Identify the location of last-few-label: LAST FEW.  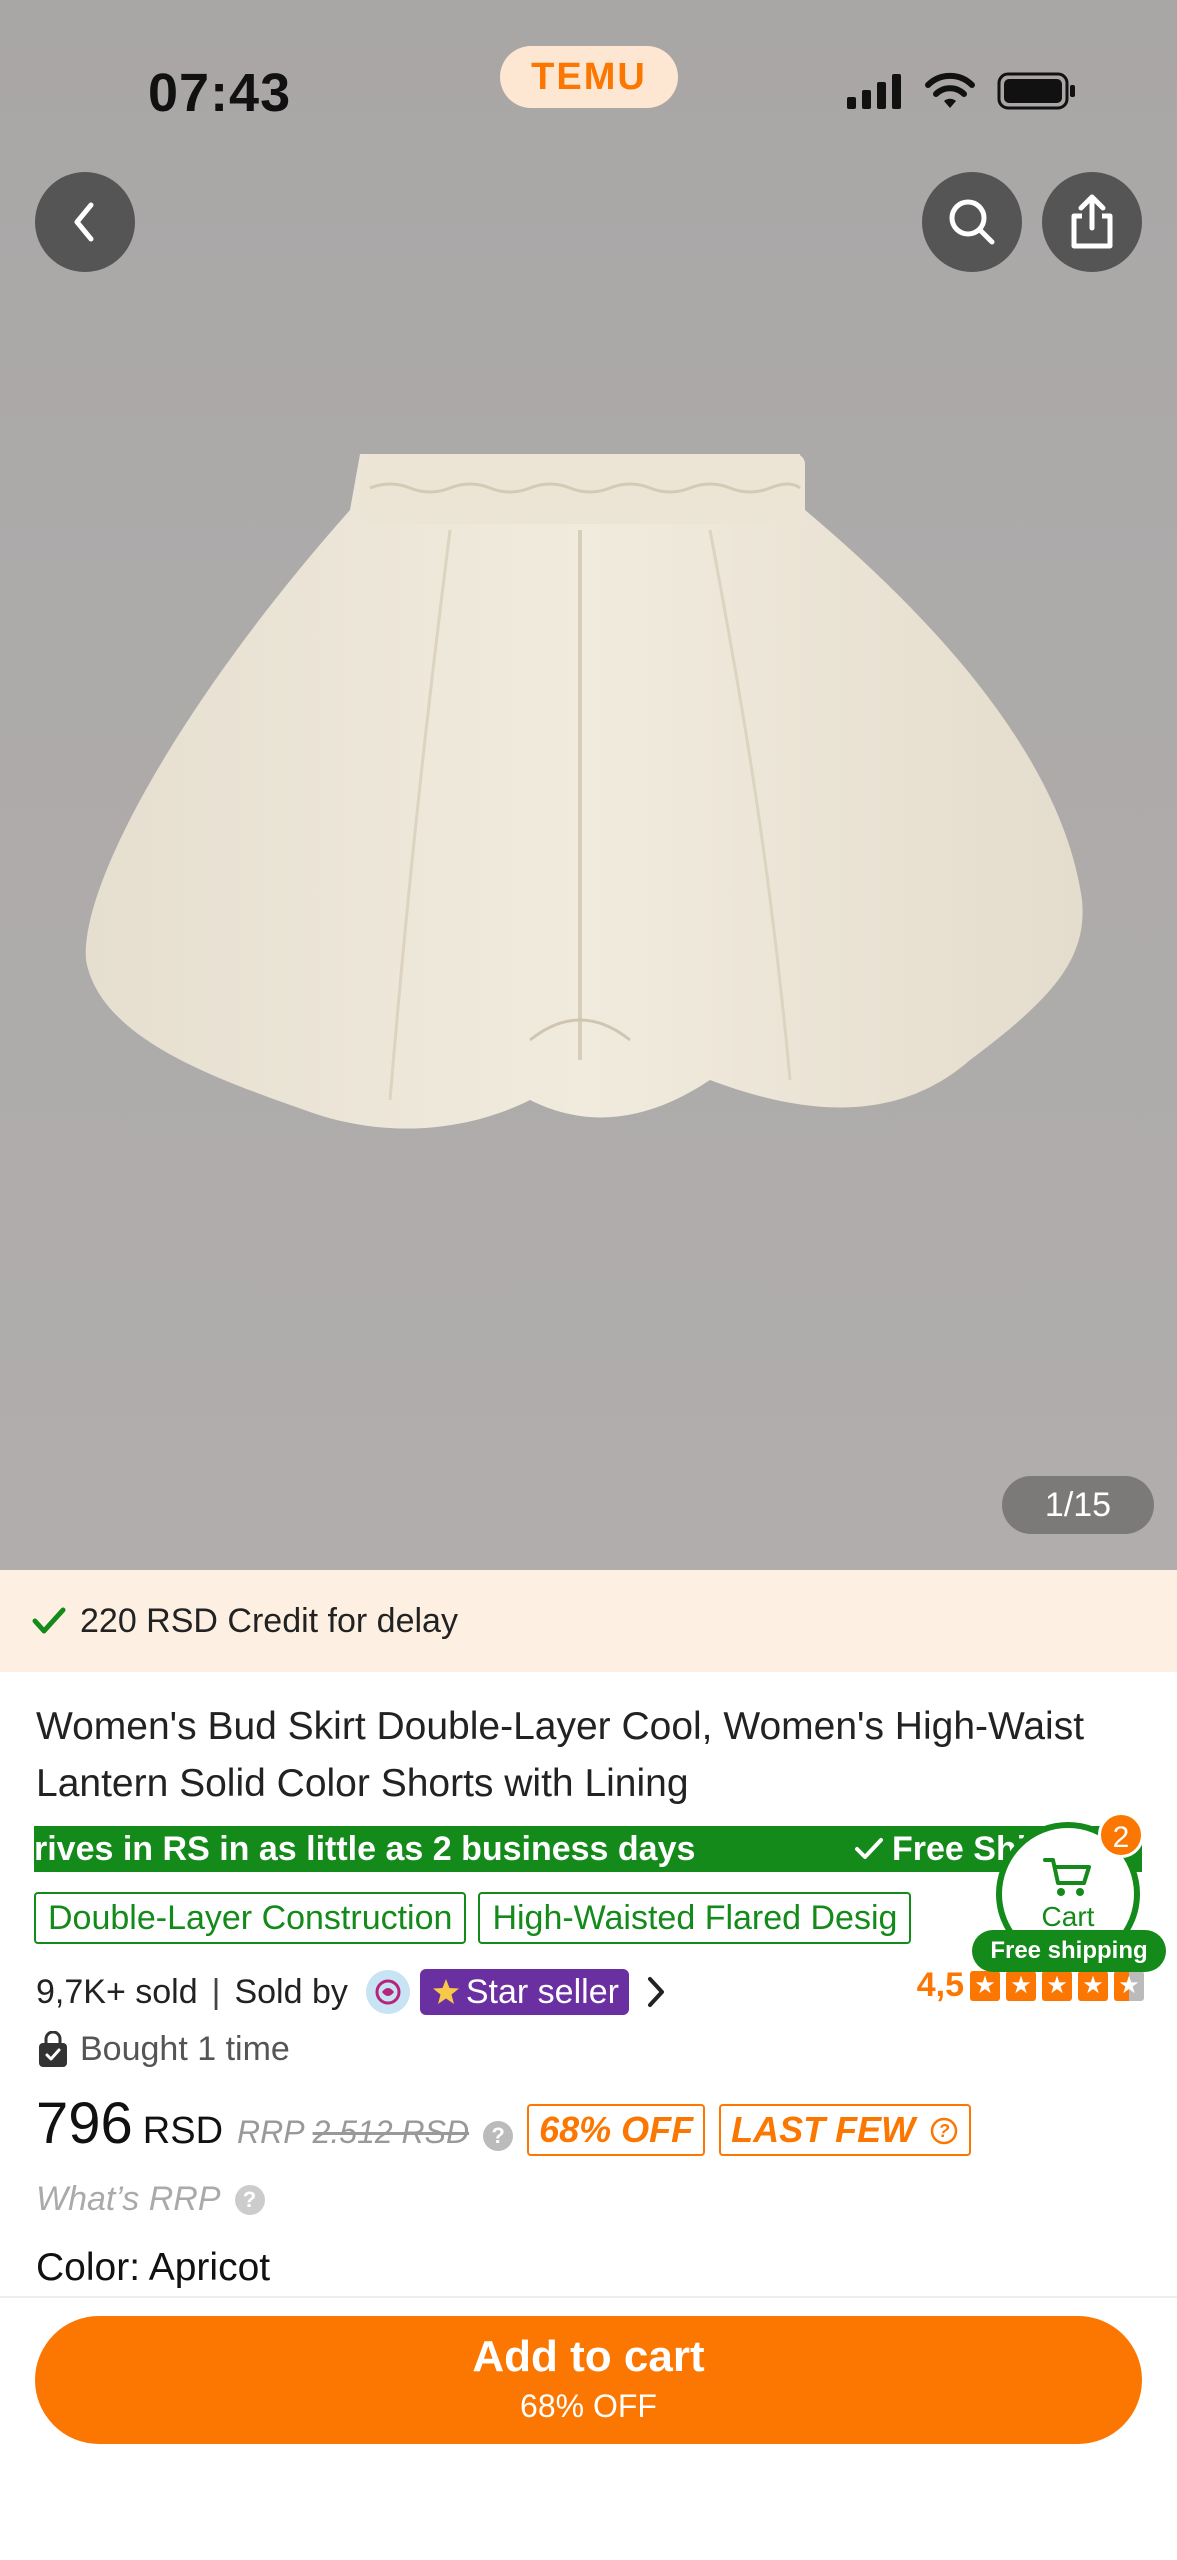
(823, 2129).